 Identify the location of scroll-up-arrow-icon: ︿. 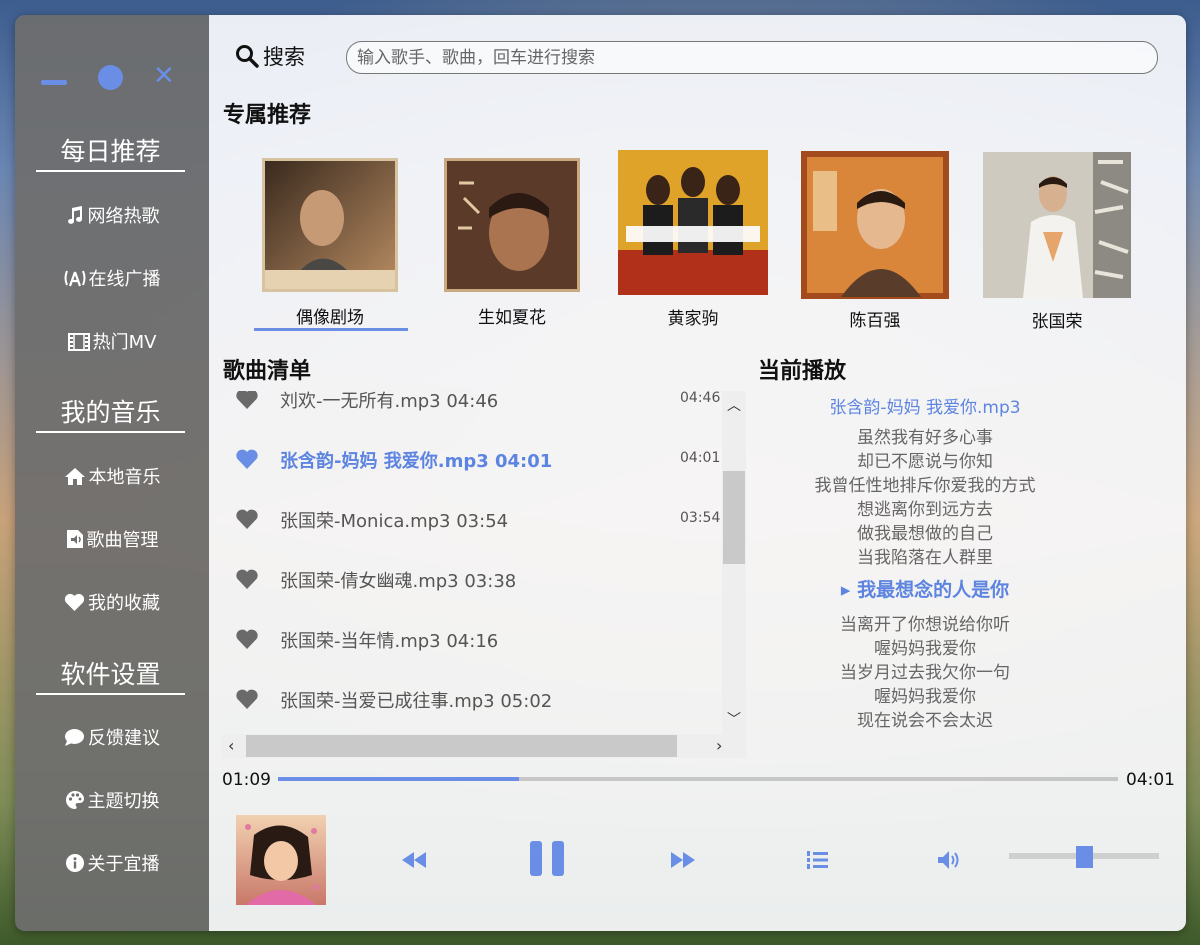
(734, 405).